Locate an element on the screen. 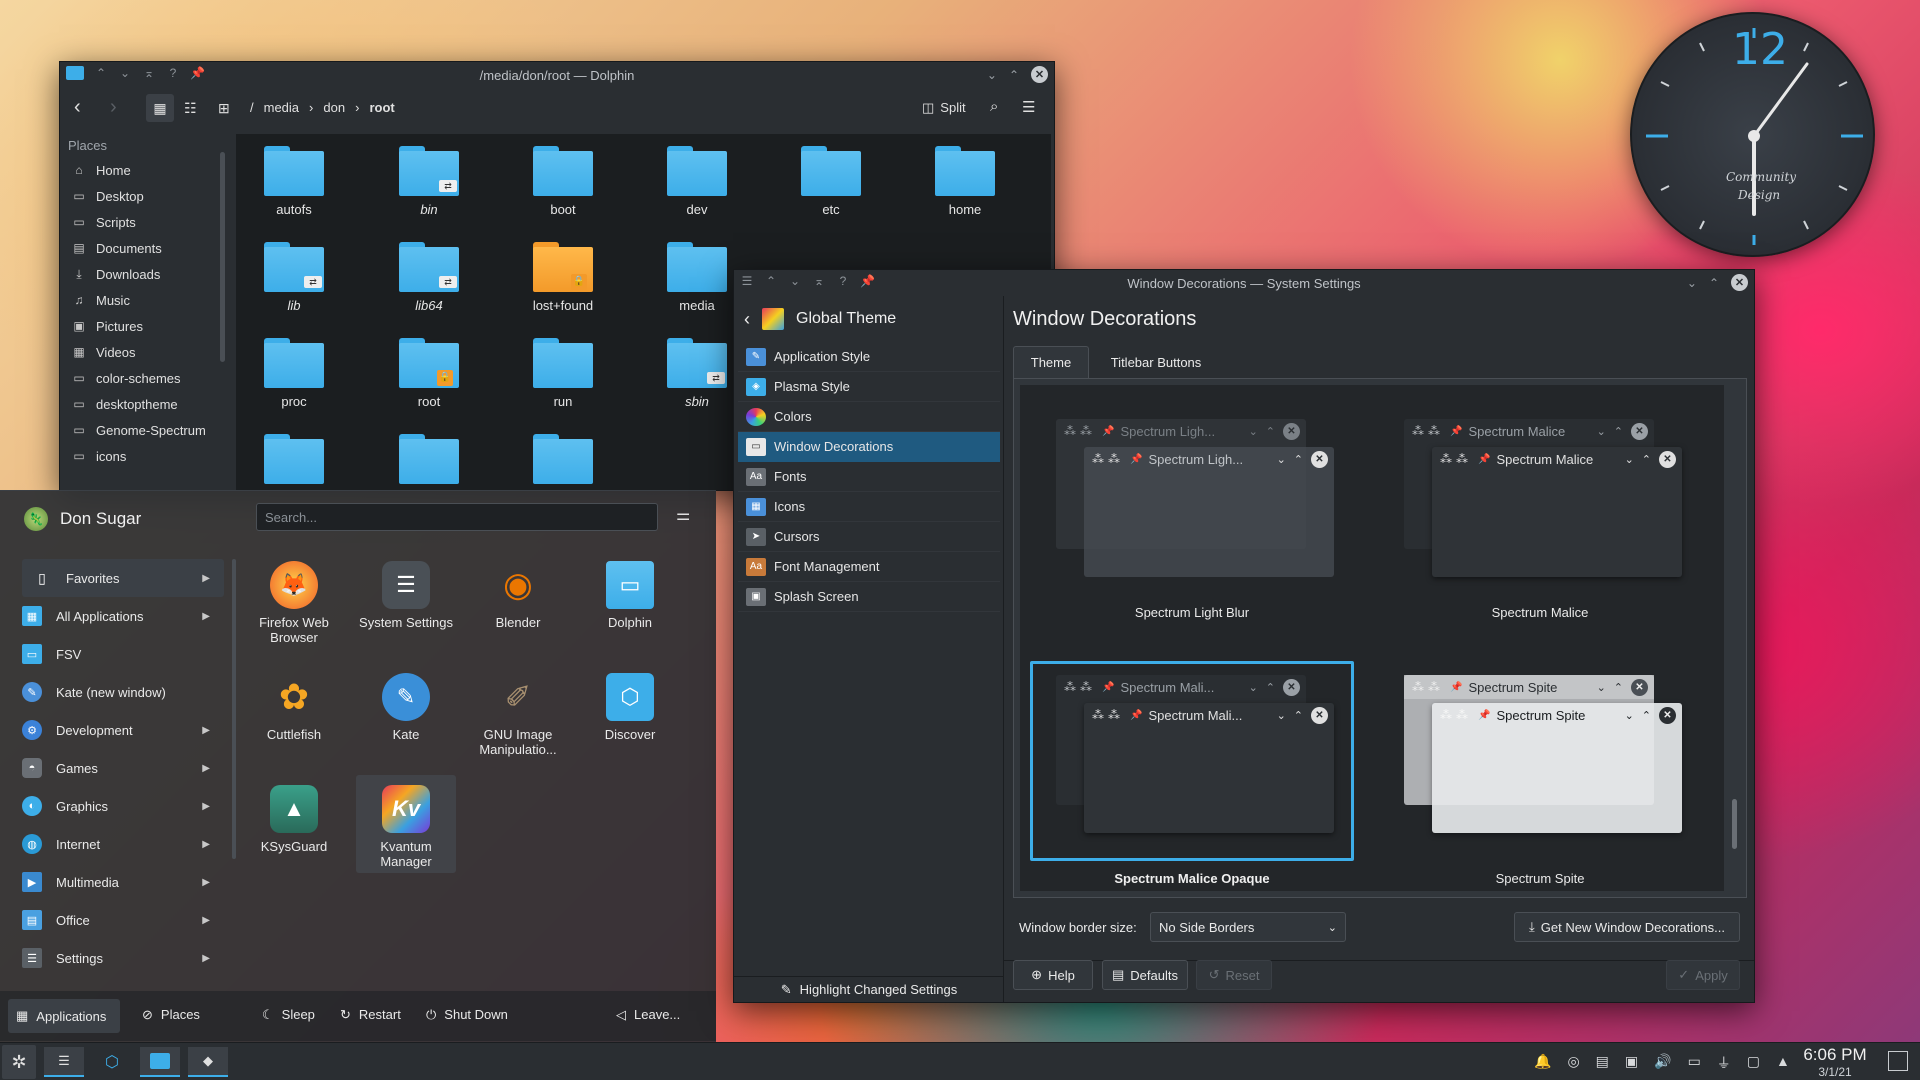 Image resolution: width=1920 pixels, height=1080 pixels. file-item: ⇄ lib64 is located at coordinates (429, 277).